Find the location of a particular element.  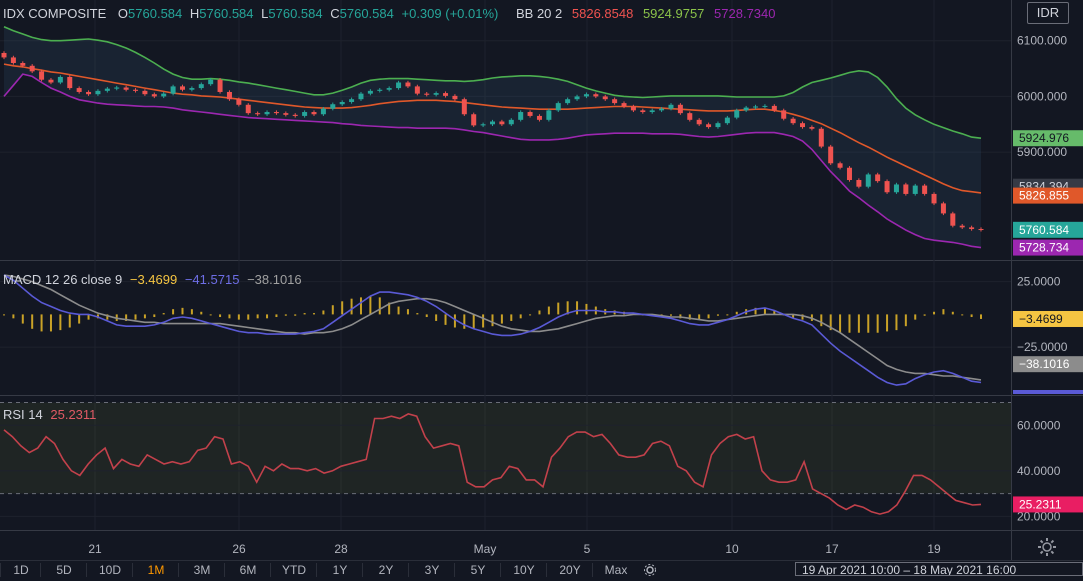

time-tick-label: 19 is located at coordinates (934, 549).